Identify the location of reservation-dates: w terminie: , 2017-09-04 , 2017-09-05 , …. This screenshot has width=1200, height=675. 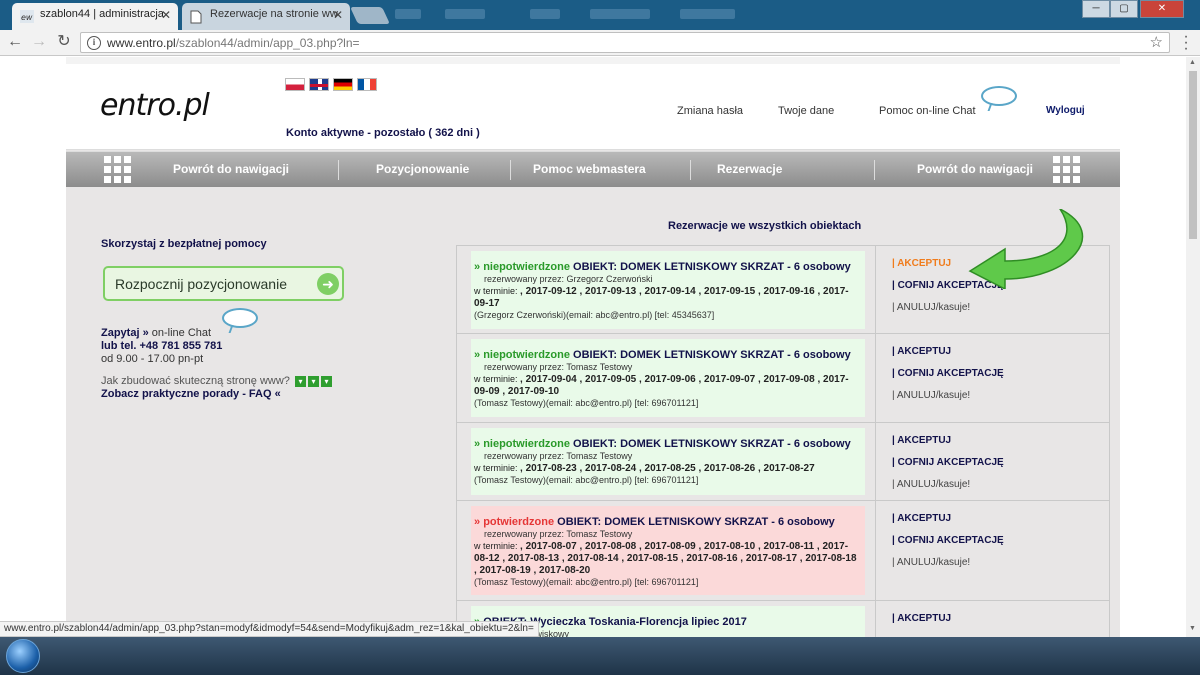
(661, 385).